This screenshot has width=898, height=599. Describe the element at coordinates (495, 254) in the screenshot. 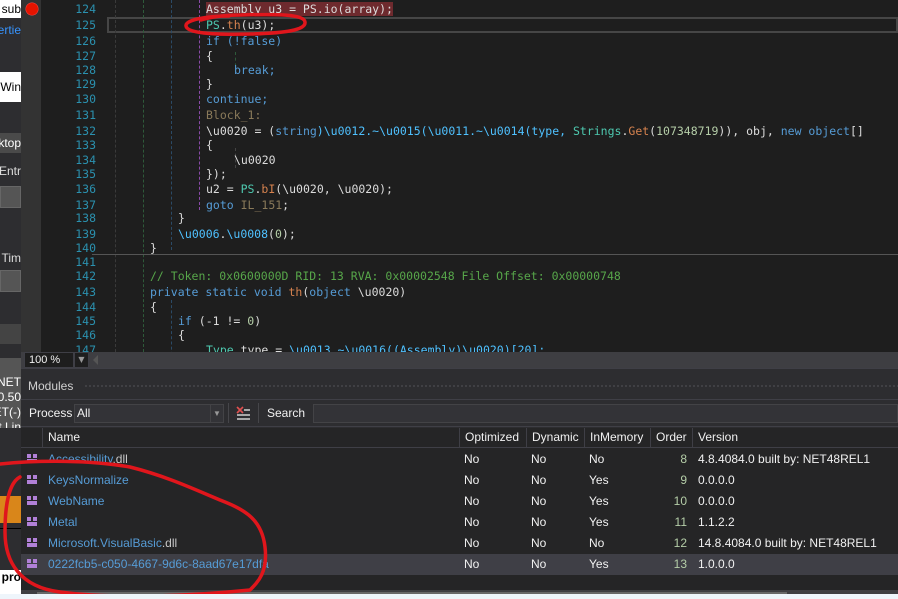

I see `method-separator` at that location.